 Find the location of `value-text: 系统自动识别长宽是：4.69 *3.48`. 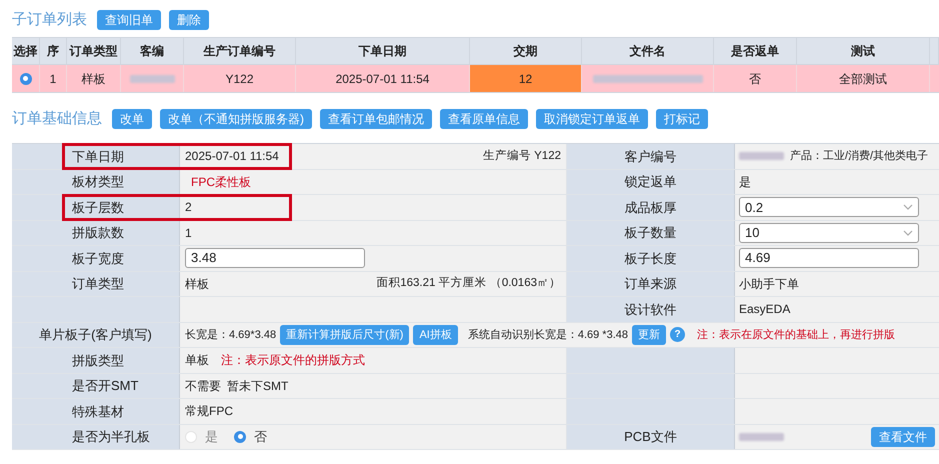

value-text: 系统自动识别长宽是：4.69 *3.48 is located at coordinates (548, 335).